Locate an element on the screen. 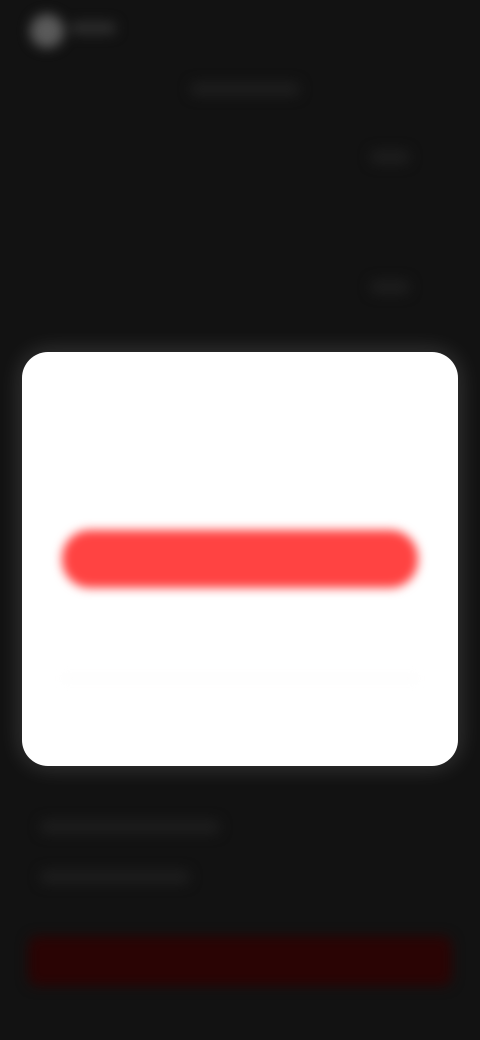 The image size is (480, 1040). background-header-text is located at coordinates (245, 89).